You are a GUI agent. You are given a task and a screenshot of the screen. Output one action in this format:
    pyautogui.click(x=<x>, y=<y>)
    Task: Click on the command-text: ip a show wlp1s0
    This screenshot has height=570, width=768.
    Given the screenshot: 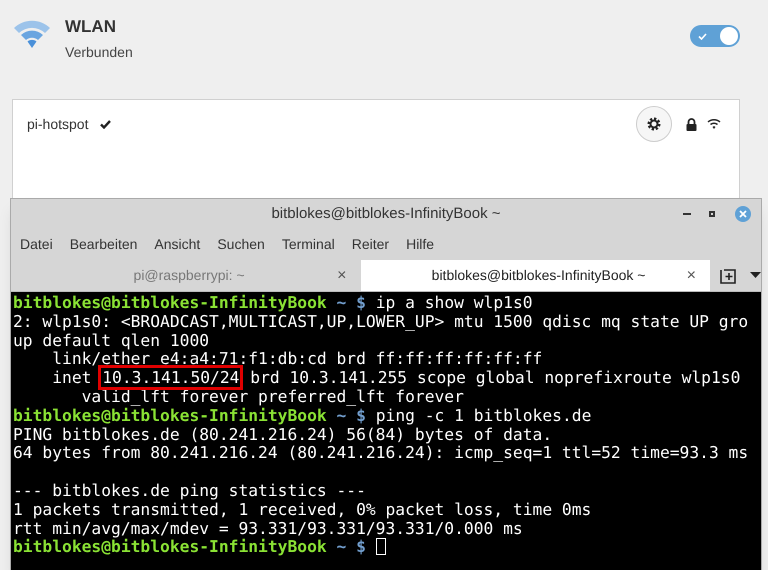 What is the action you would take?
    pyautogui.click(x=454, y=302)
    